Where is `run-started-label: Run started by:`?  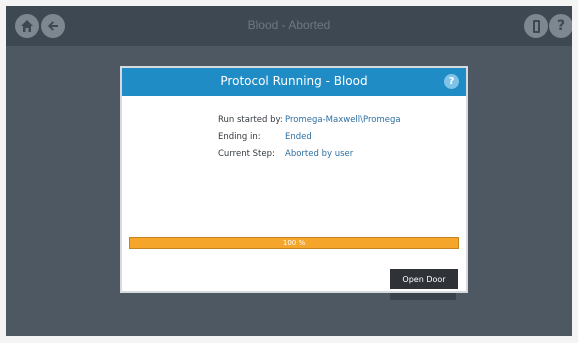 run-started-label: Run started by: is located at coordinates (250, 120).